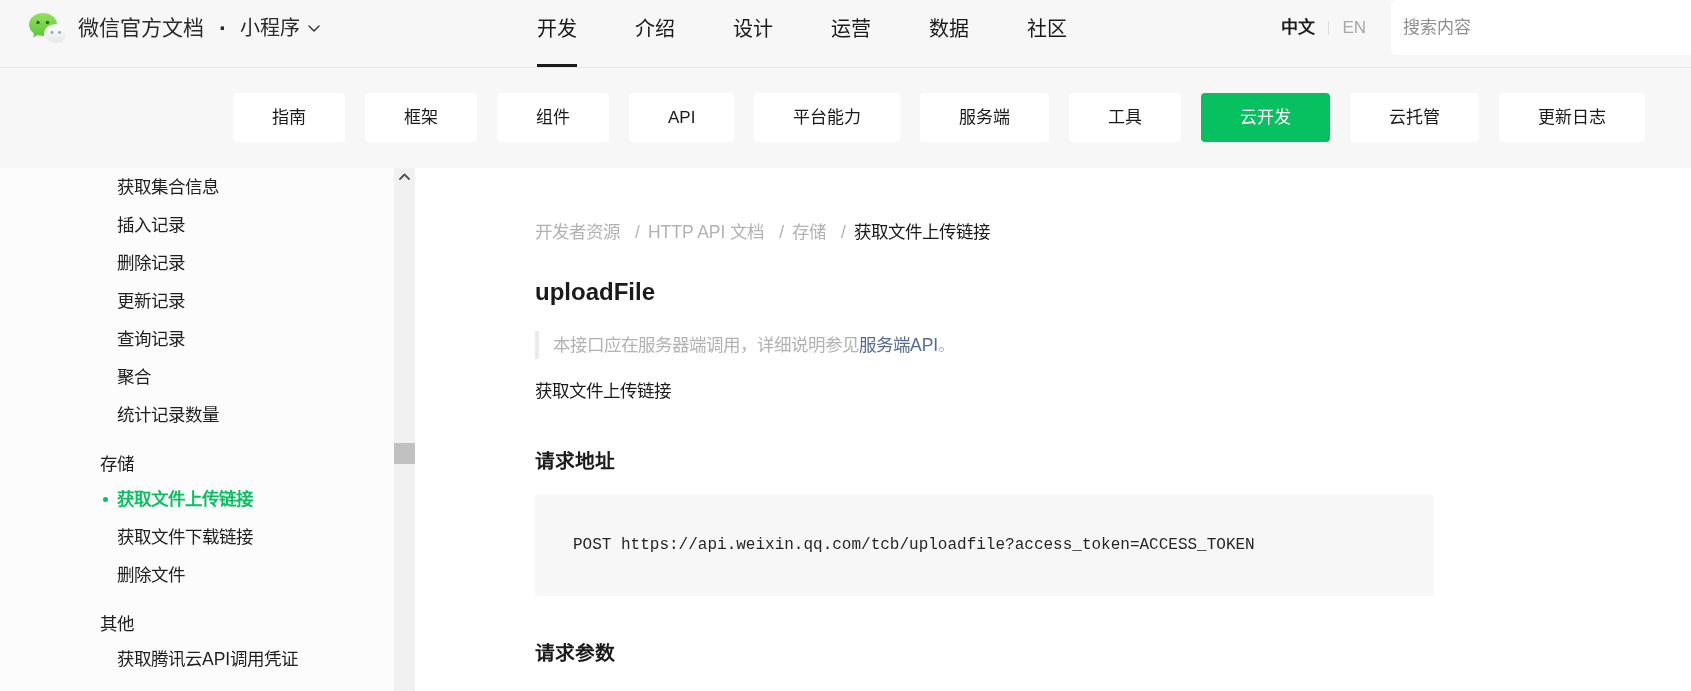  Describe the element at coordinates (421, 117) in the screenshot. I see `category-tab: 框架` at that location.